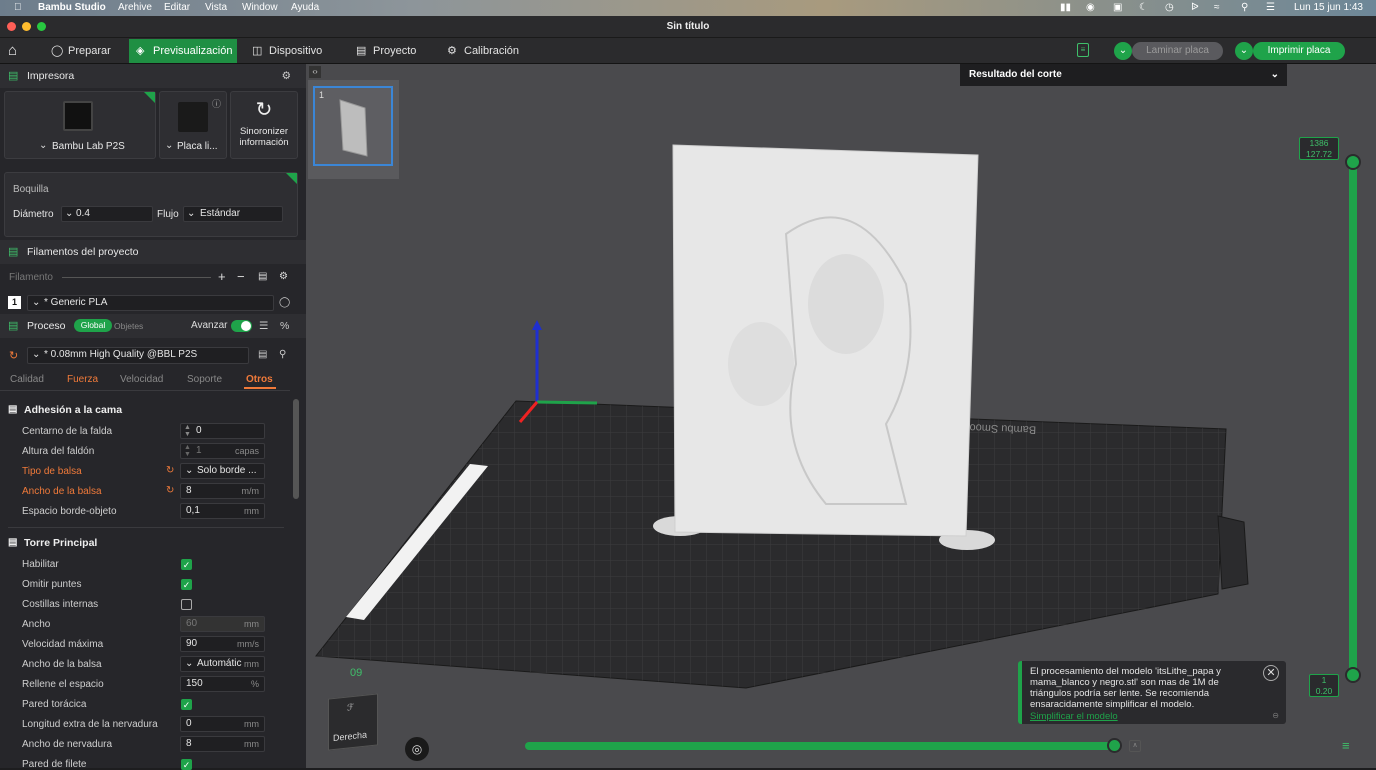  What do you see at coordinates (222, 664) in the screenshot?
I see `tower-brim-width-select: ⌄ Automátic mm` at bounding box center [222, 664].